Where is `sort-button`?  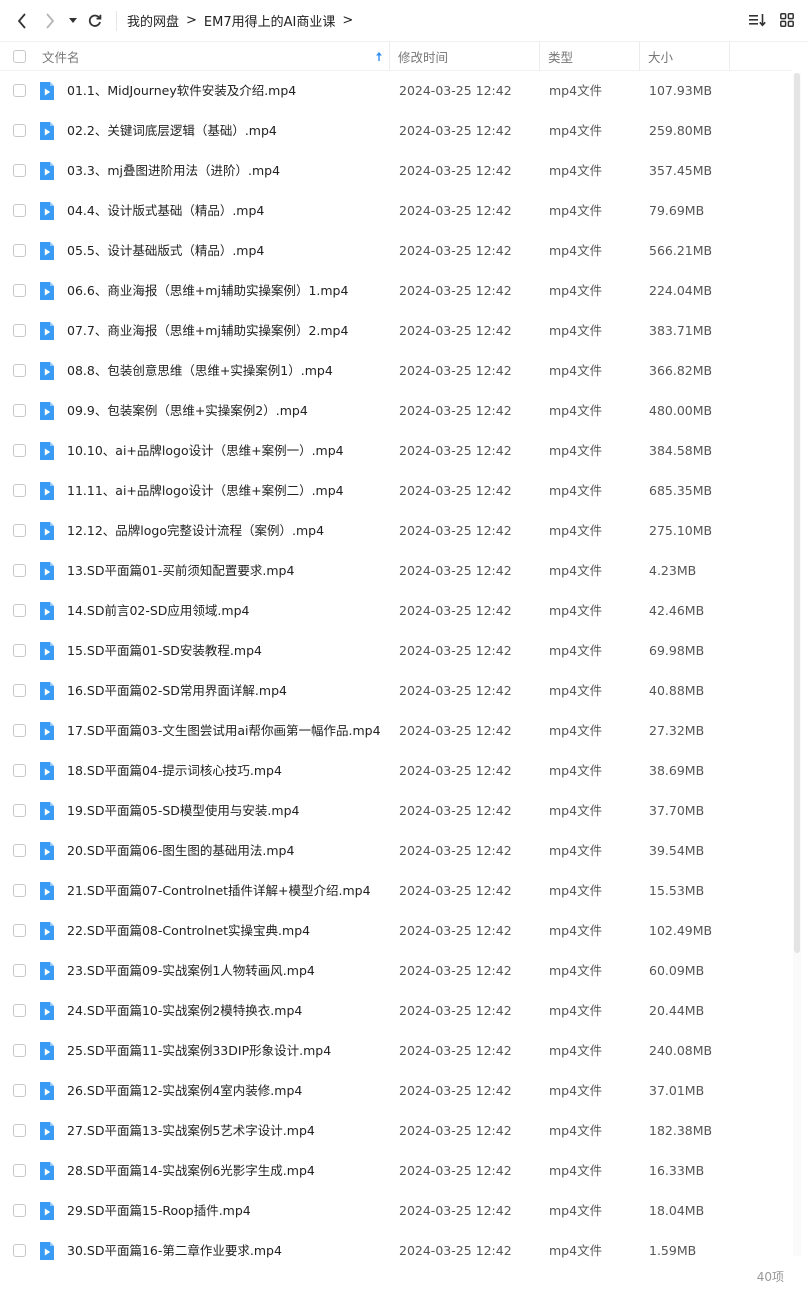
sort-button is located at coordinates (757, 21).